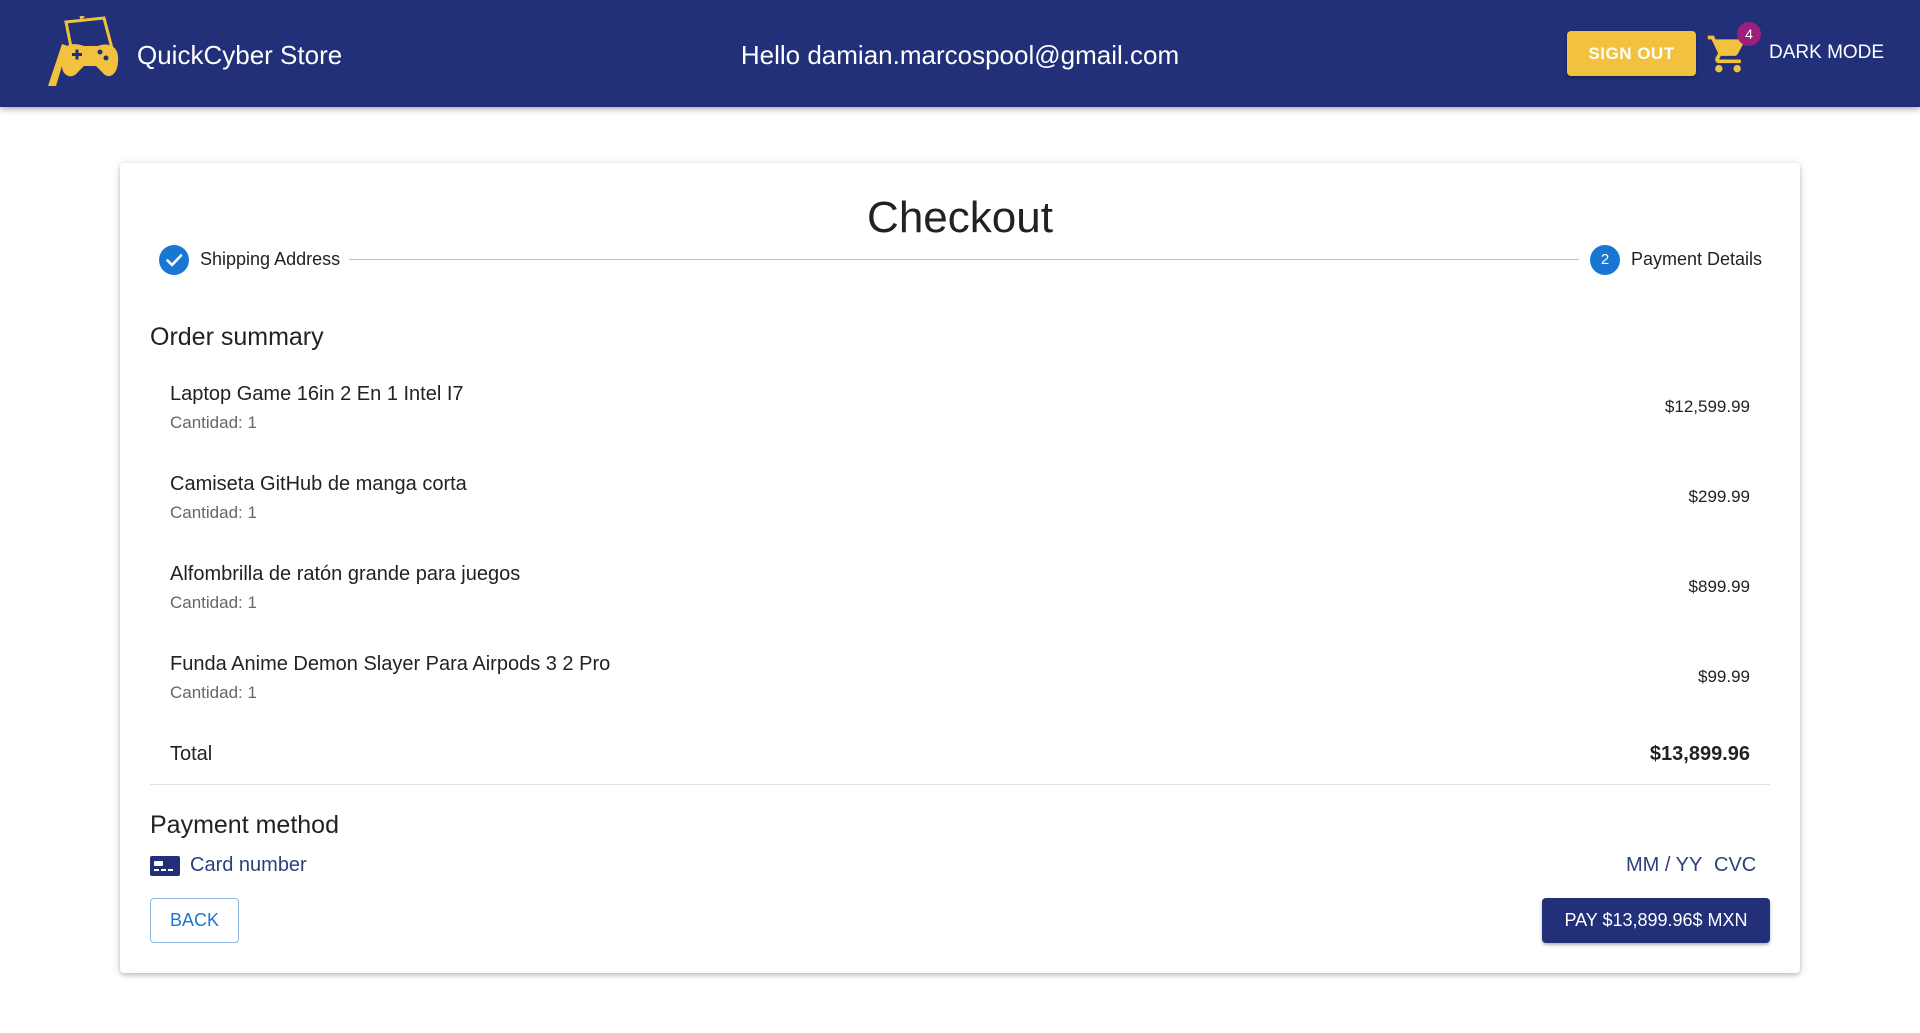 The width and height of the screenshot is (1920, 1033). Describe the element at coordinates (248, 865) in the screenshot. I see `card-number-field: Card number` at that location.